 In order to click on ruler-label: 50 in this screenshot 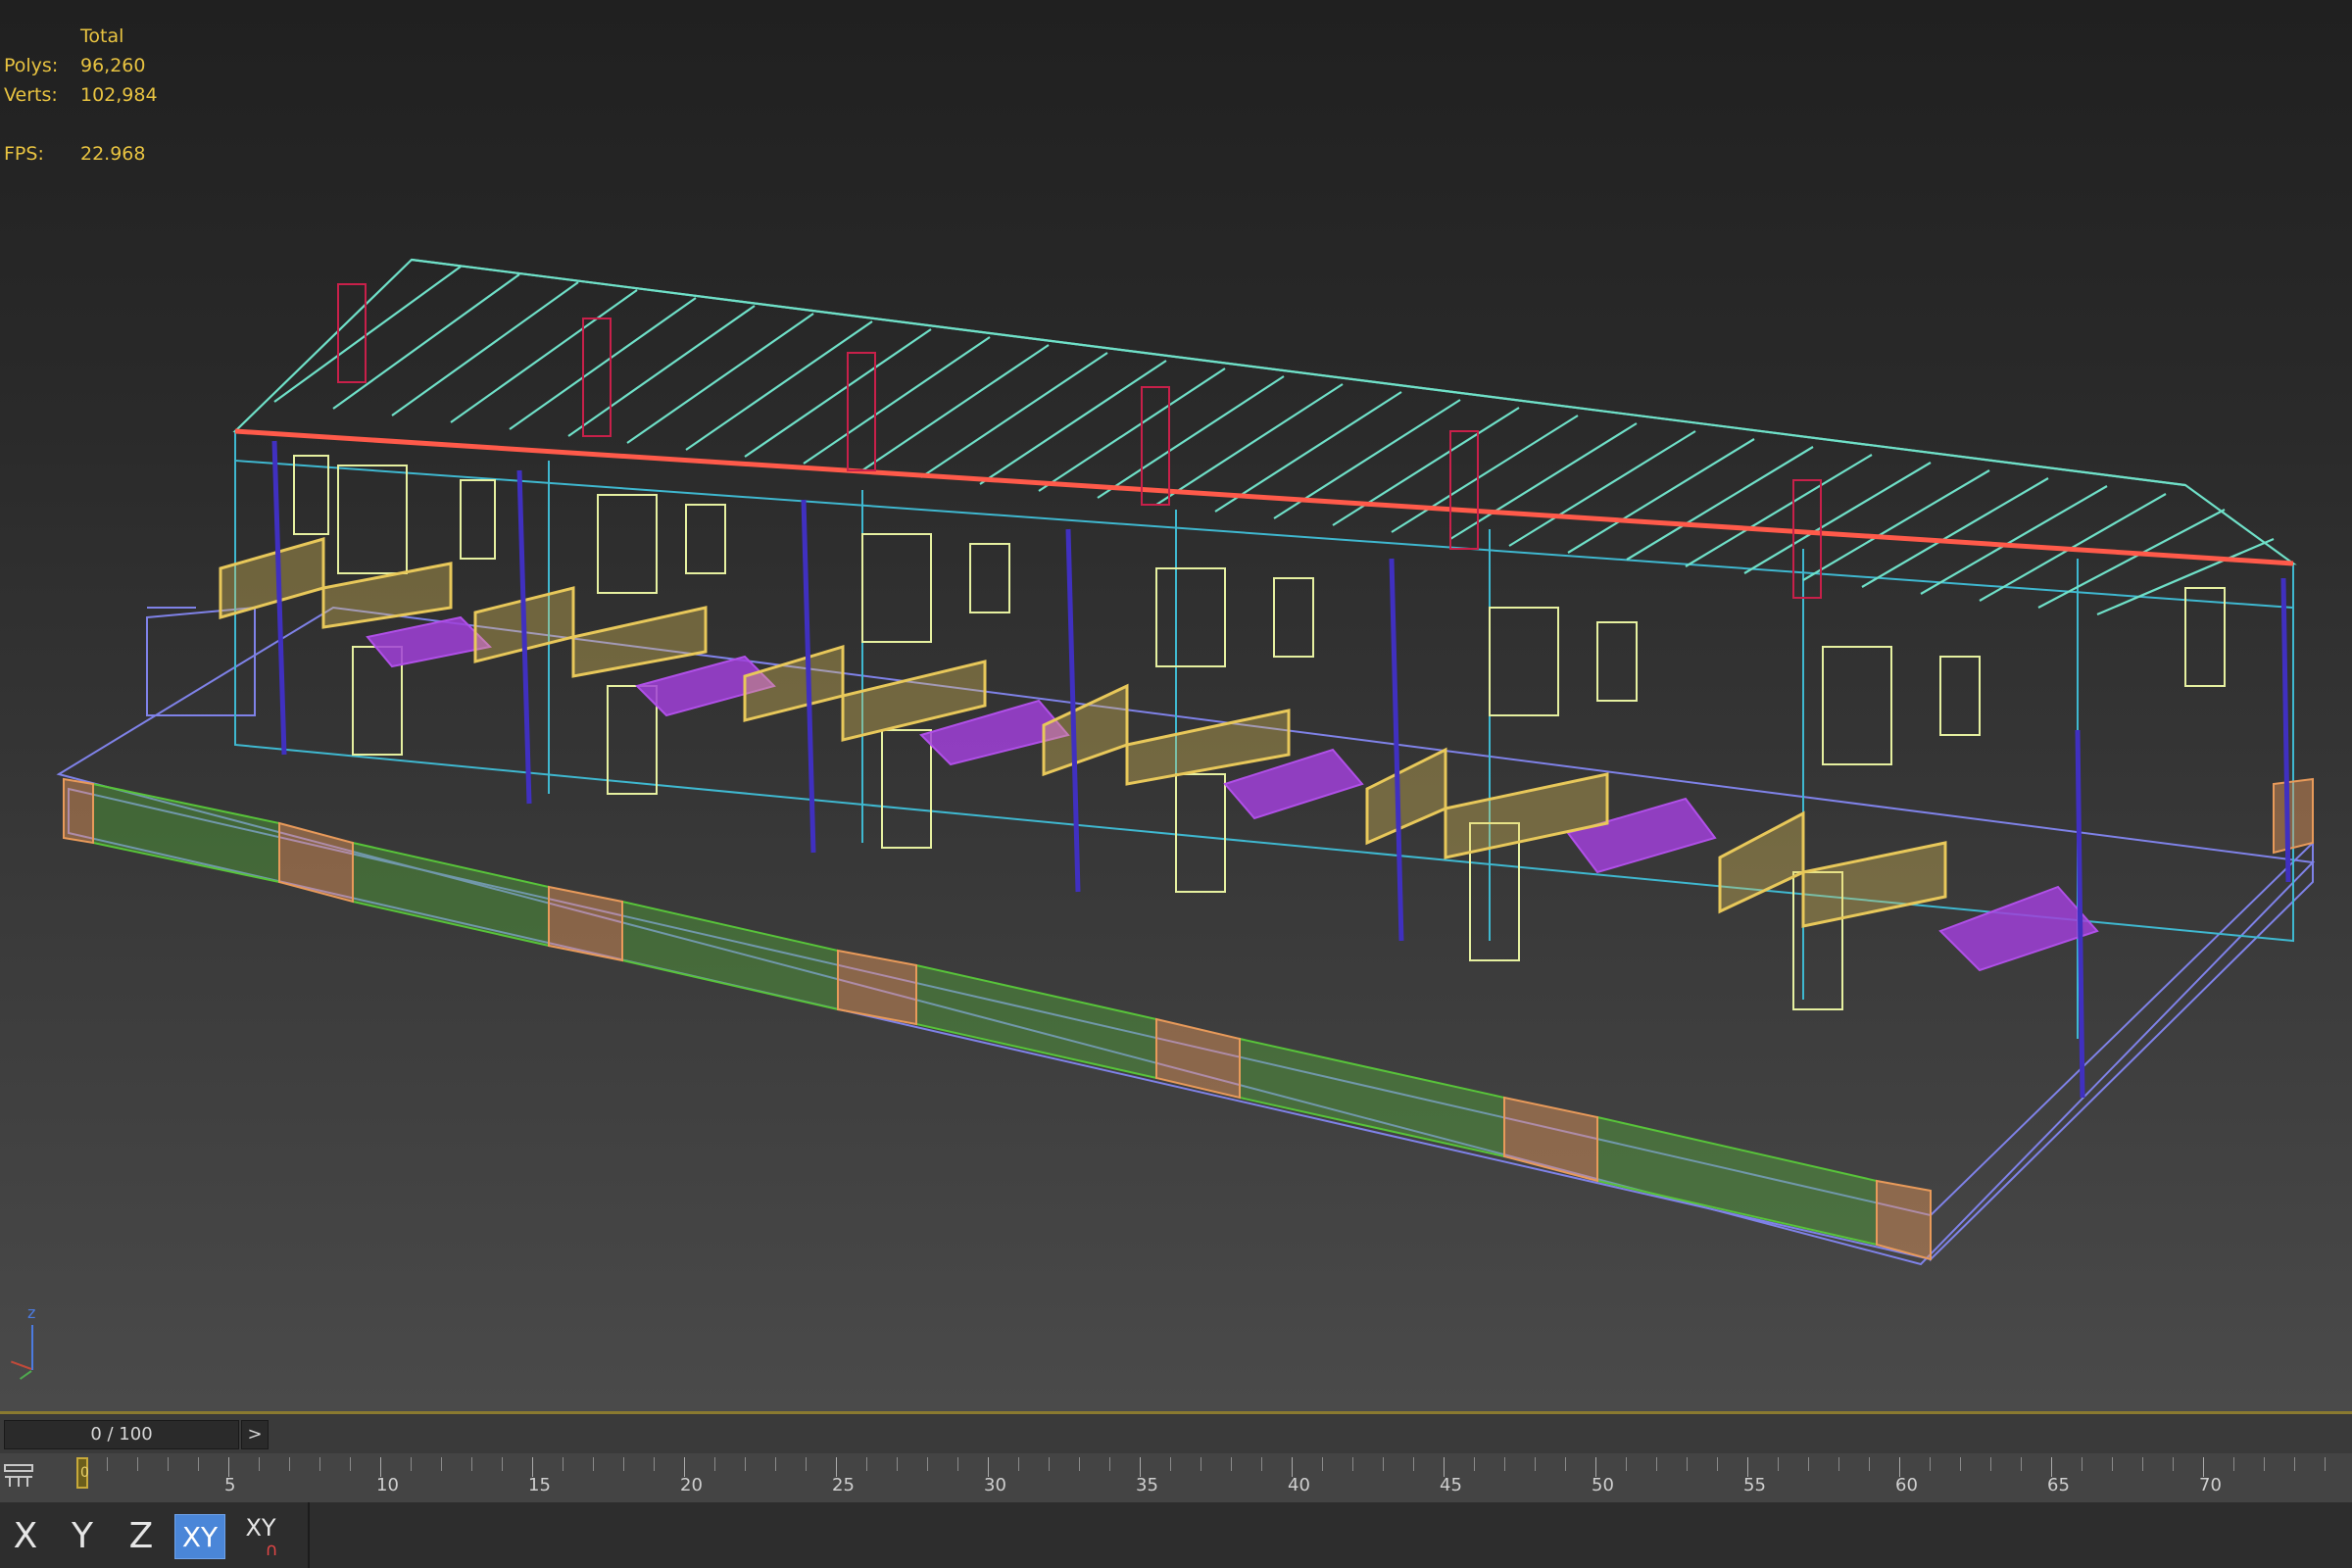, I will do `click(1603, 1485)`.